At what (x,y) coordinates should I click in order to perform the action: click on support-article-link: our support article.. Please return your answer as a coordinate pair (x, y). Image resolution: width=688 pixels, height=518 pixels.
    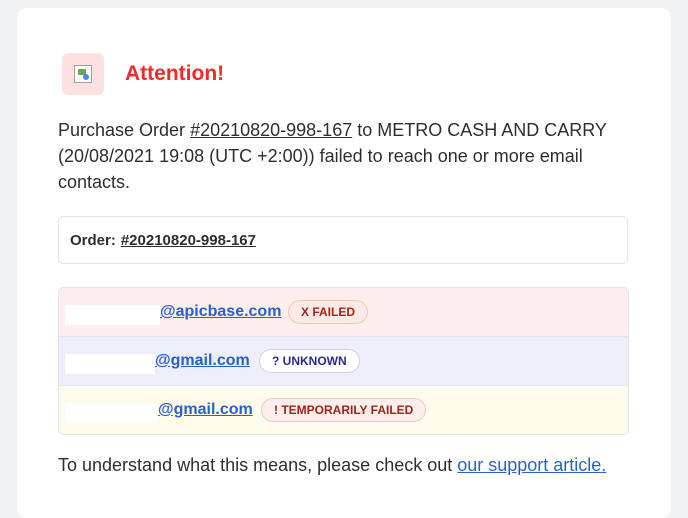
    Looking at the image, I should click on (531, 465).